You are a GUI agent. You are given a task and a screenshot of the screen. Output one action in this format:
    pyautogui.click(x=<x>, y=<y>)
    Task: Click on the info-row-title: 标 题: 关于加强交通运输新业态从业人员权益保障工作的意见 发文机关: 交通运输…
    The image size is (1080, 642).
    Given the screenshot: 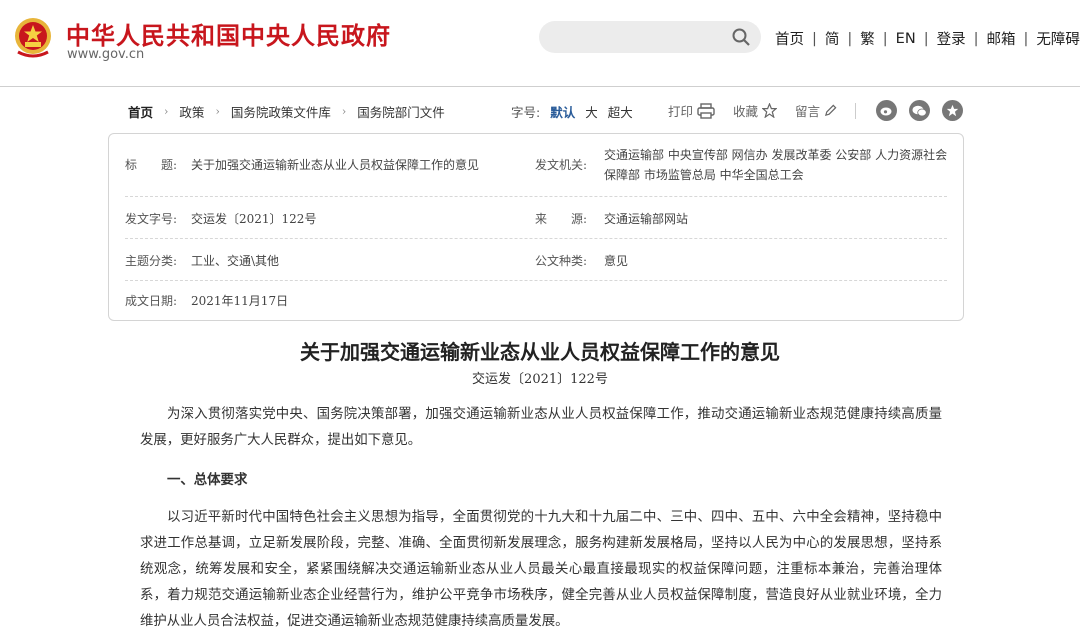 What is the action you would take?
    pyautogui.click(x=536, y=165)
    